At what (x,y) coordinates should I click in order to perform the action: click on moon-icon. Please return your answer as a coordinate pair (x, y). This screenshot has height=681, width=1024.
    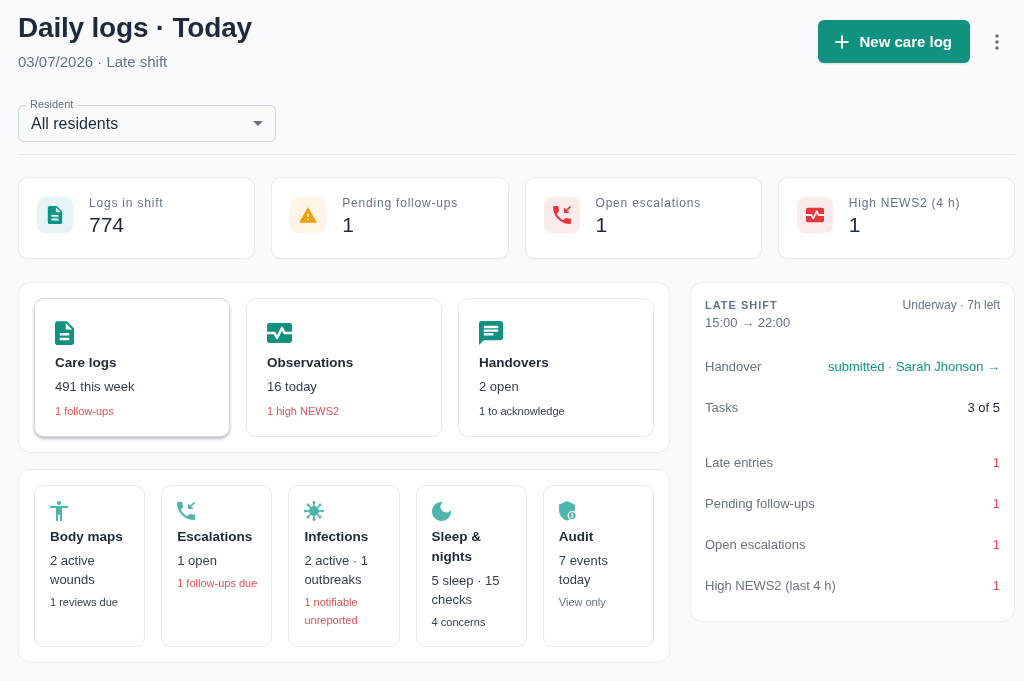
    Looking at the image, I should click on (441, 511).